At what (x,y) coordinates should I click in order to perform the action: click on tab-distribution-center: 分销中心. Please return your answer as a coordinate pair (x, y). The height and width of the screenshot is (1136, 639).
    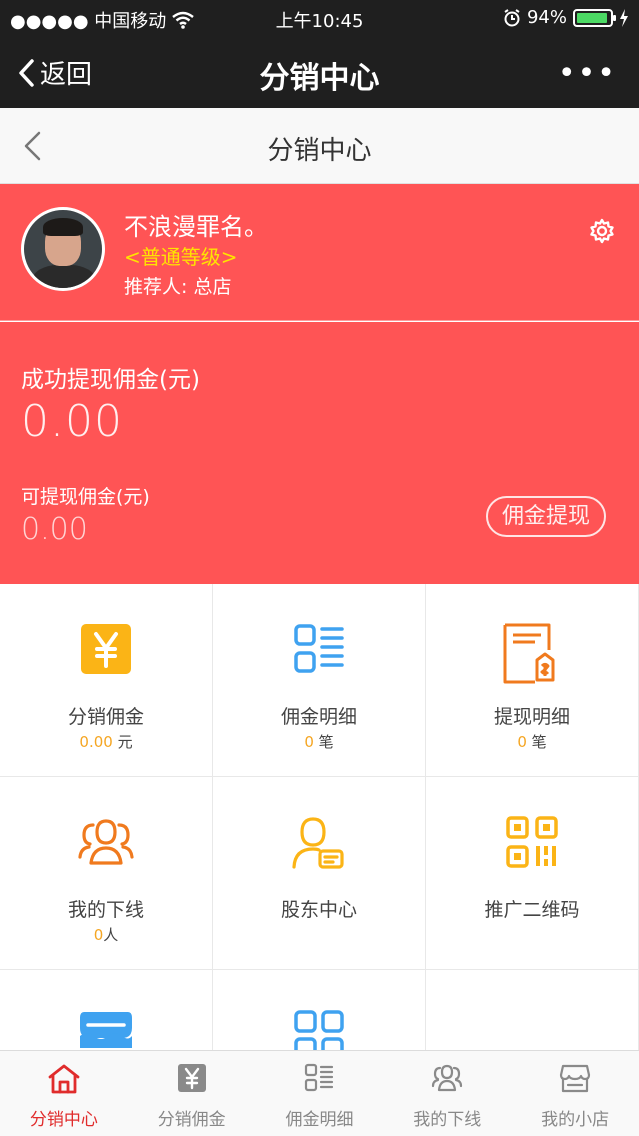
    Looking at the image, I should click on (64, 1093).